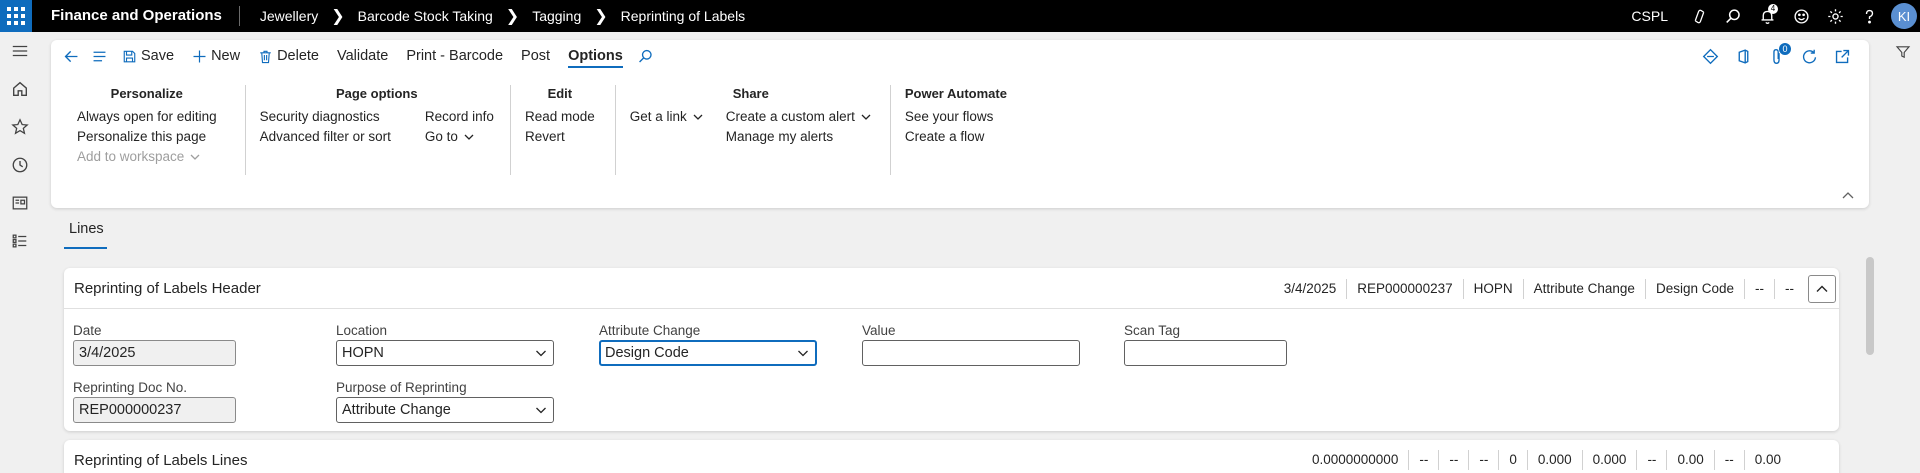  I want to click on power-apps-button, so click(1710, 56).